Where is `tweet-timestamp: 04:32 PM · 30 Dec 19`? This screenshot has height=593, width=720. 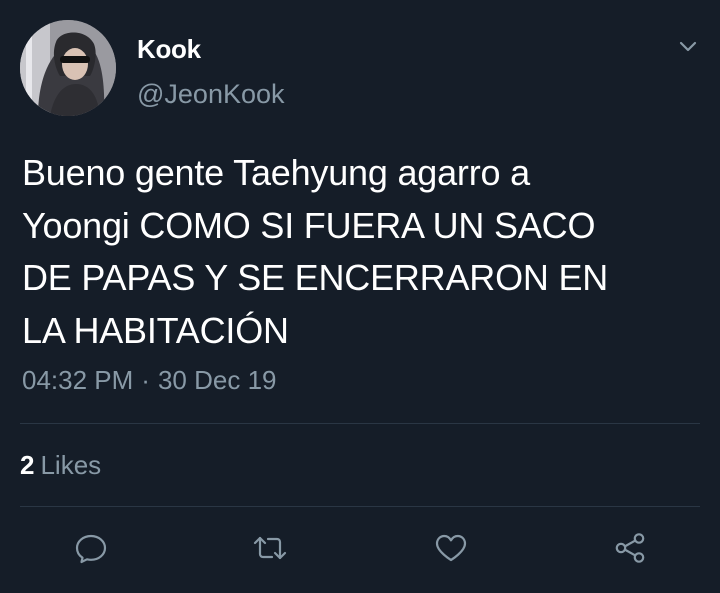
tweet-timestamp: 04:32 PM · 30 Dec 19 is located at coordinates (149, 380).